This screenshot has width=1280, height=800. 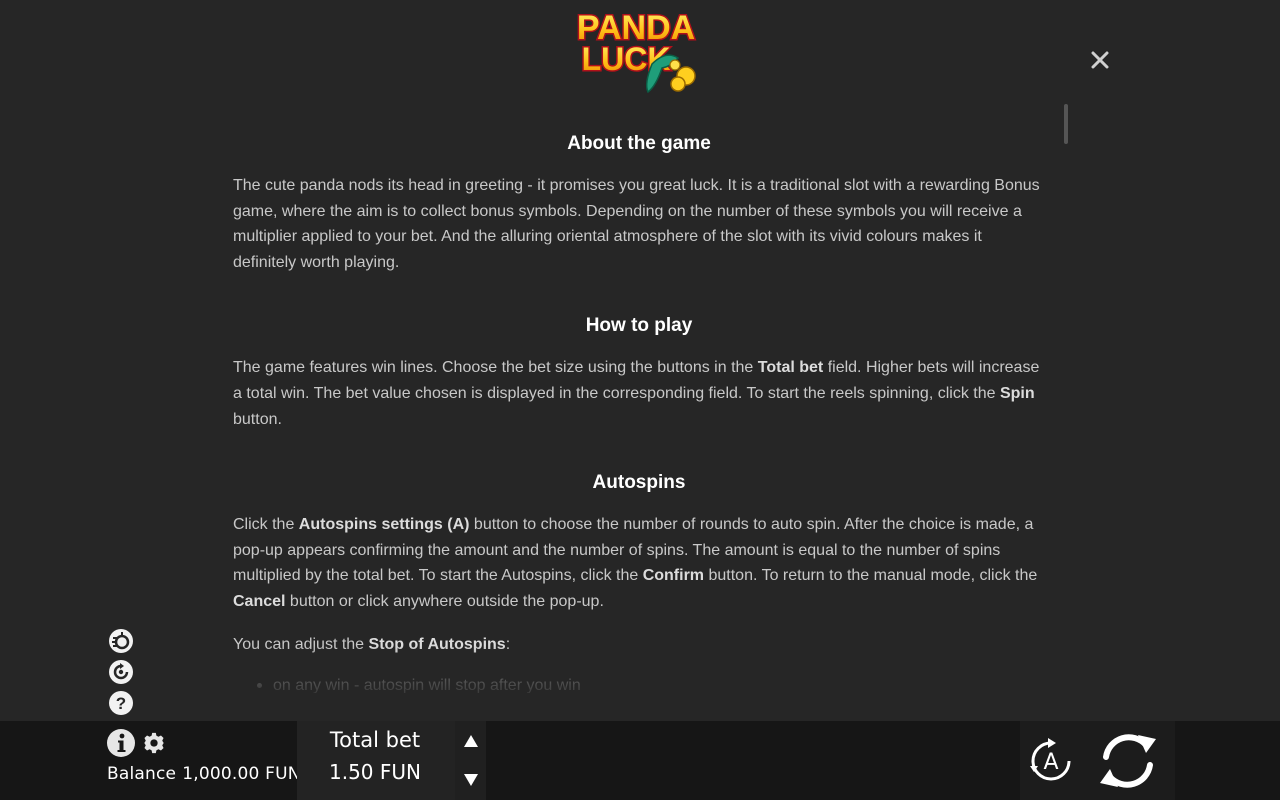 I want to click on autospins-title: Autospins, so click(x=639, y=483).